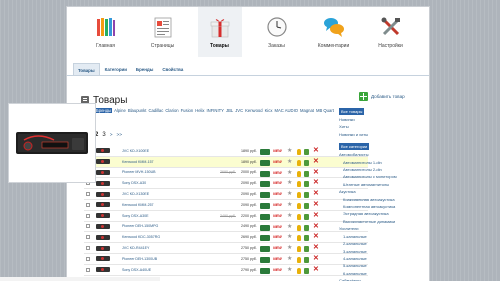 This screenshot has width=500, height=281. I want to click on product-name-link: Kenwood KMM-157, so click(138, 162).